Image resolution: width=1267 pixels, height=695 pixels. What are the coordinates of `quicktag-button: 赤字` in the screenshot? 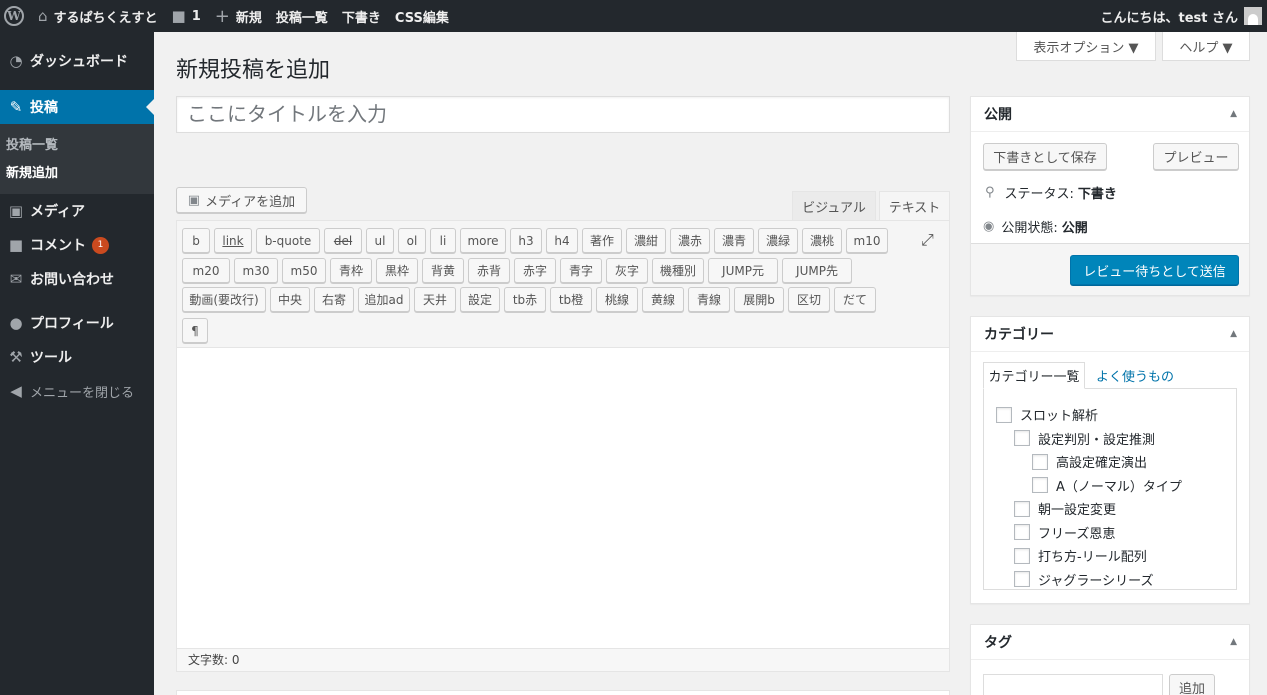 It's located at (535, 270).